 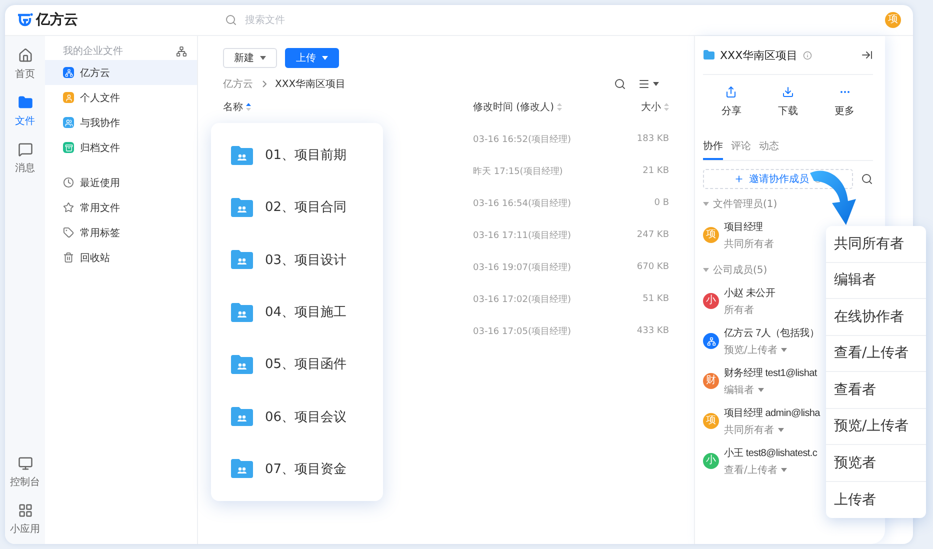 I want to click on column-header: 名称, so click(x=348, y=107).